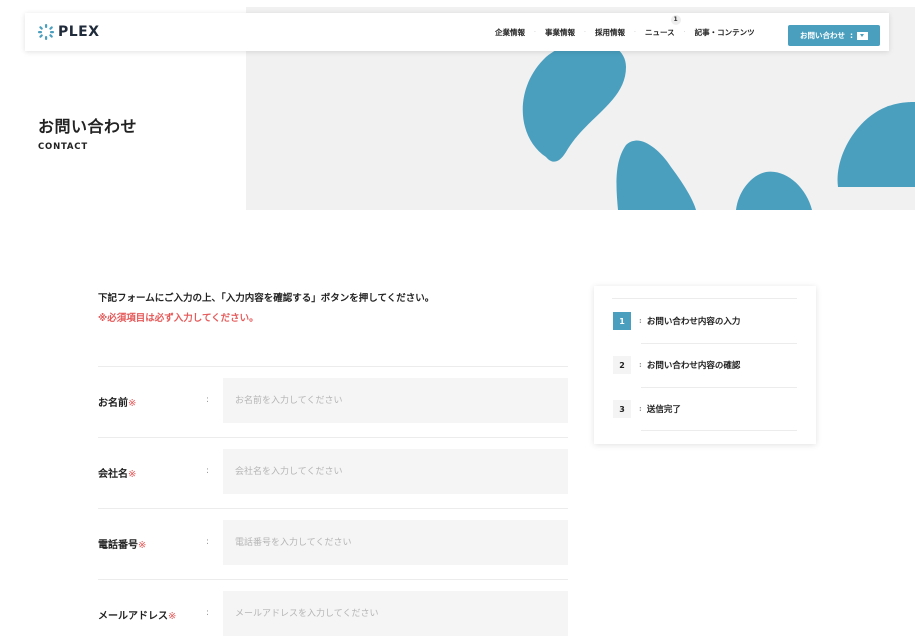 This screenshot has height=636, width=915. I want to click on nav-item-articles: 記事・コンテンツ, so click(725, 32).